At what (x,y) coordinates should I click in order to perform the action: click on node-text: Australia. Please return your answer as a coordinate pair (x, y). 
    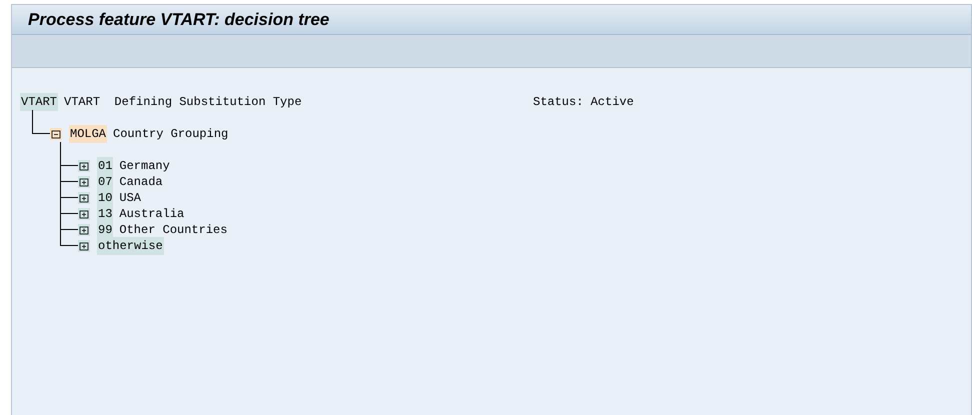
    Looking at the image, I should click on (151, 214).